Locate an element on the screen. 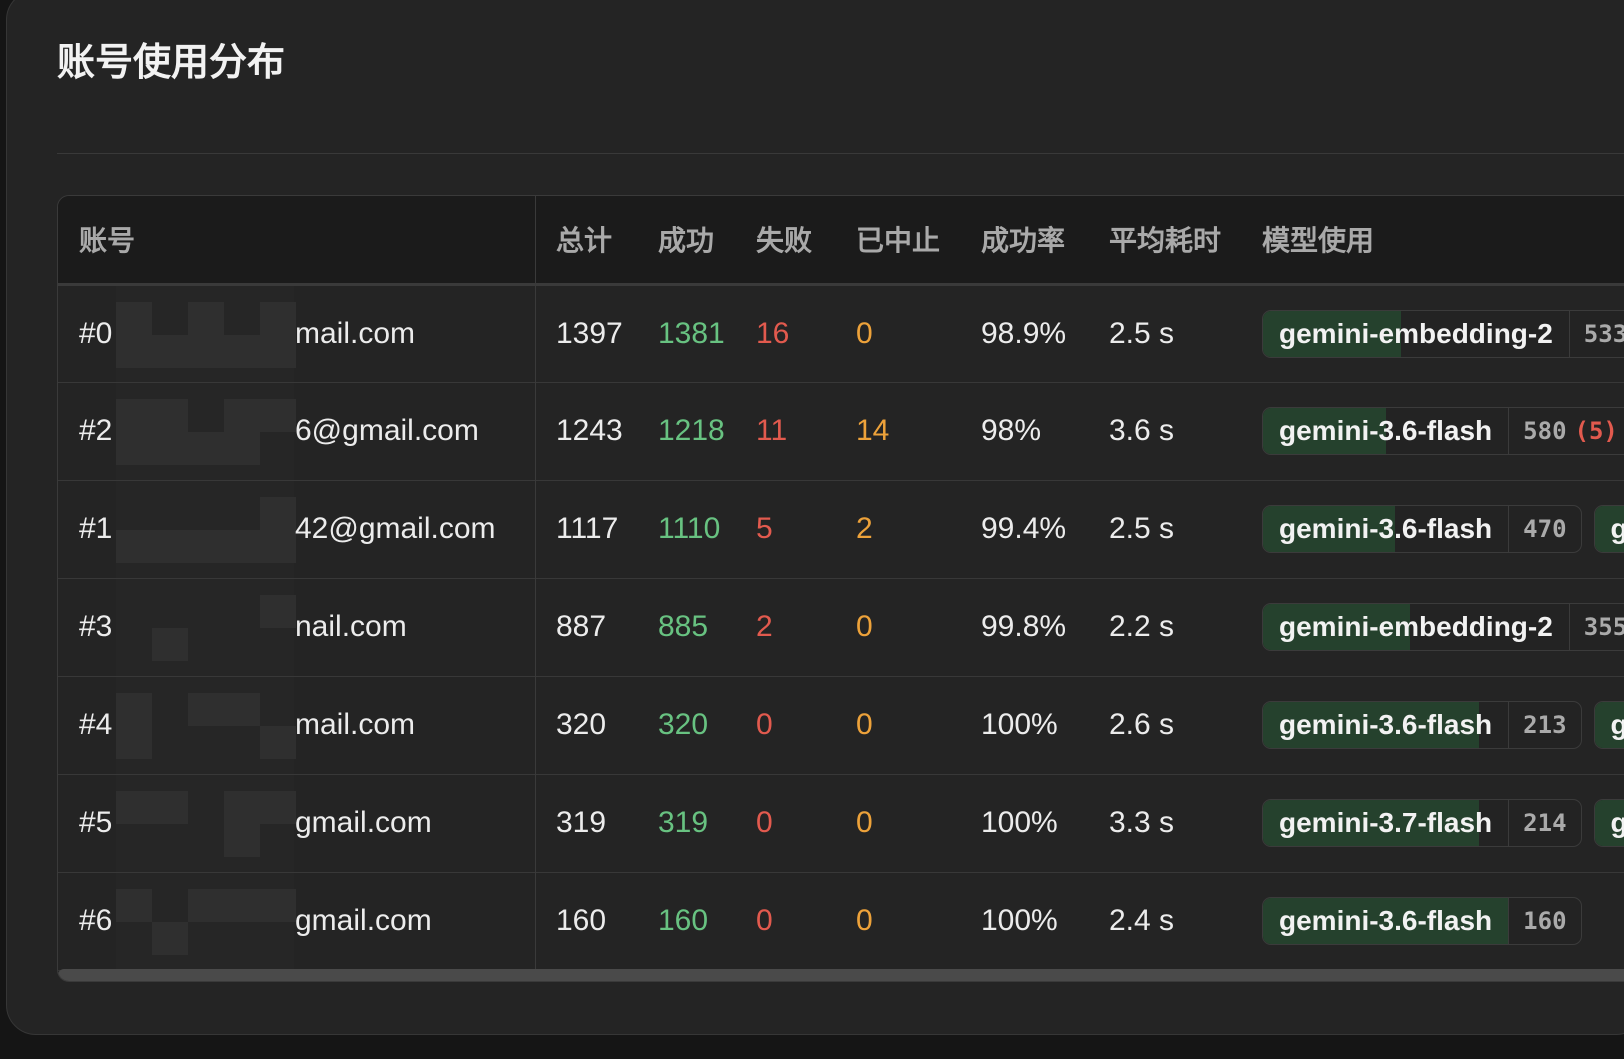 This screenshot has width=1624, height=1059. model-chip: gemini-3.7-flash 214 is located at coordinates (1422, 823).